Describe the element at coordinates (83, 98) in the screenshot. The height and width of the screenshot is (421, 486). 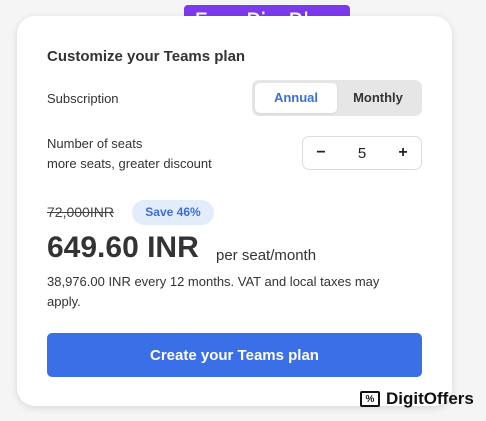
I see `subscription-label: Subscription` at that location.